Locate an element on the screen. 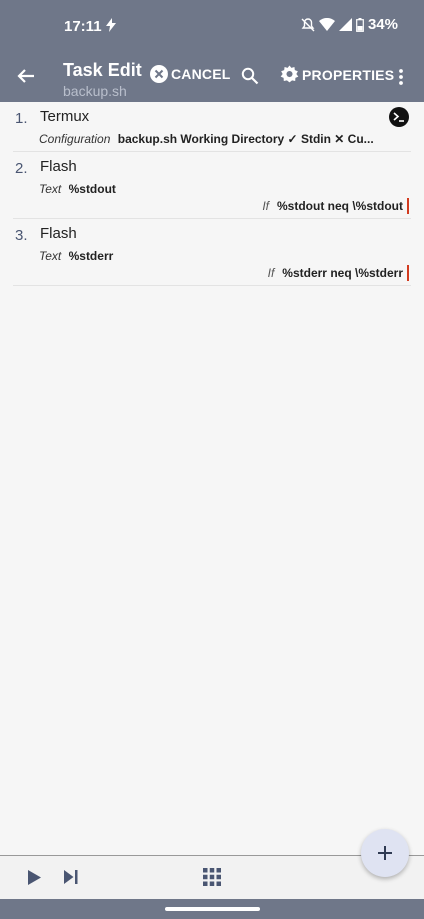 The height and width of the screenshot is (919, 424). more-vert-icon is located at coordinates (401, 77).